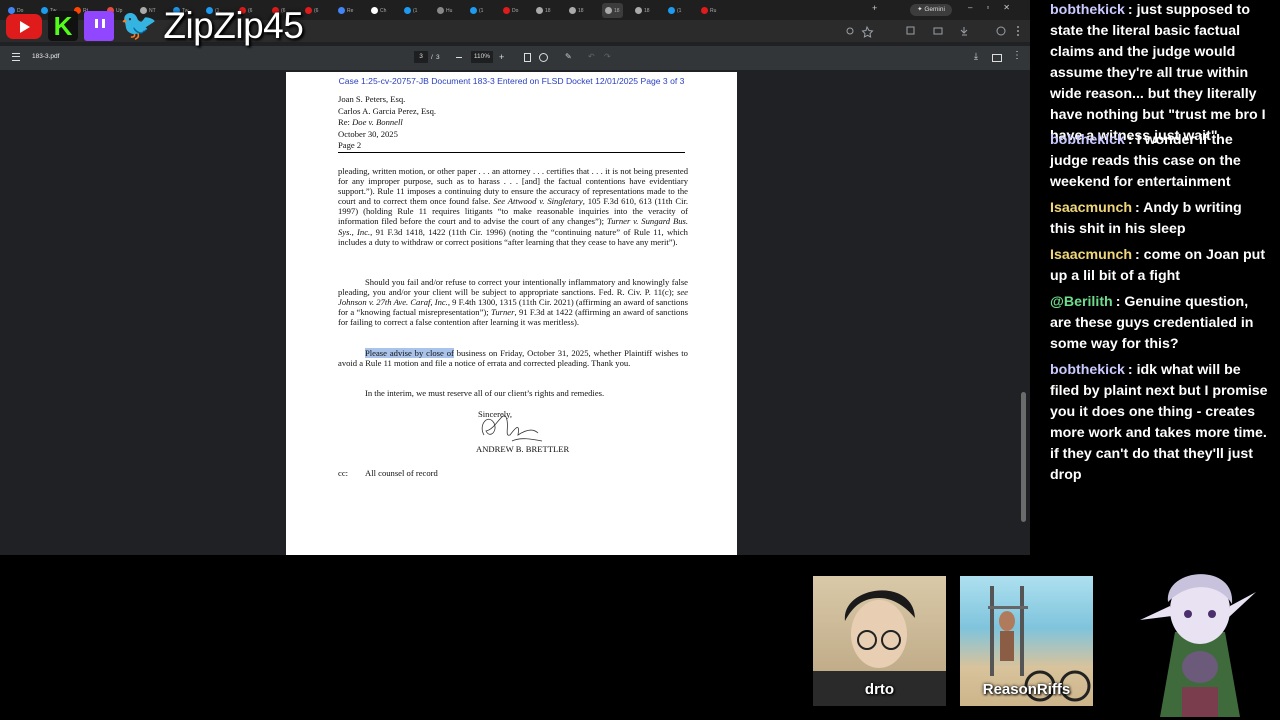 The height and width of the screenshot is (720, 1280). I want to click on cam-name-drto: drto, so click(879, 689).